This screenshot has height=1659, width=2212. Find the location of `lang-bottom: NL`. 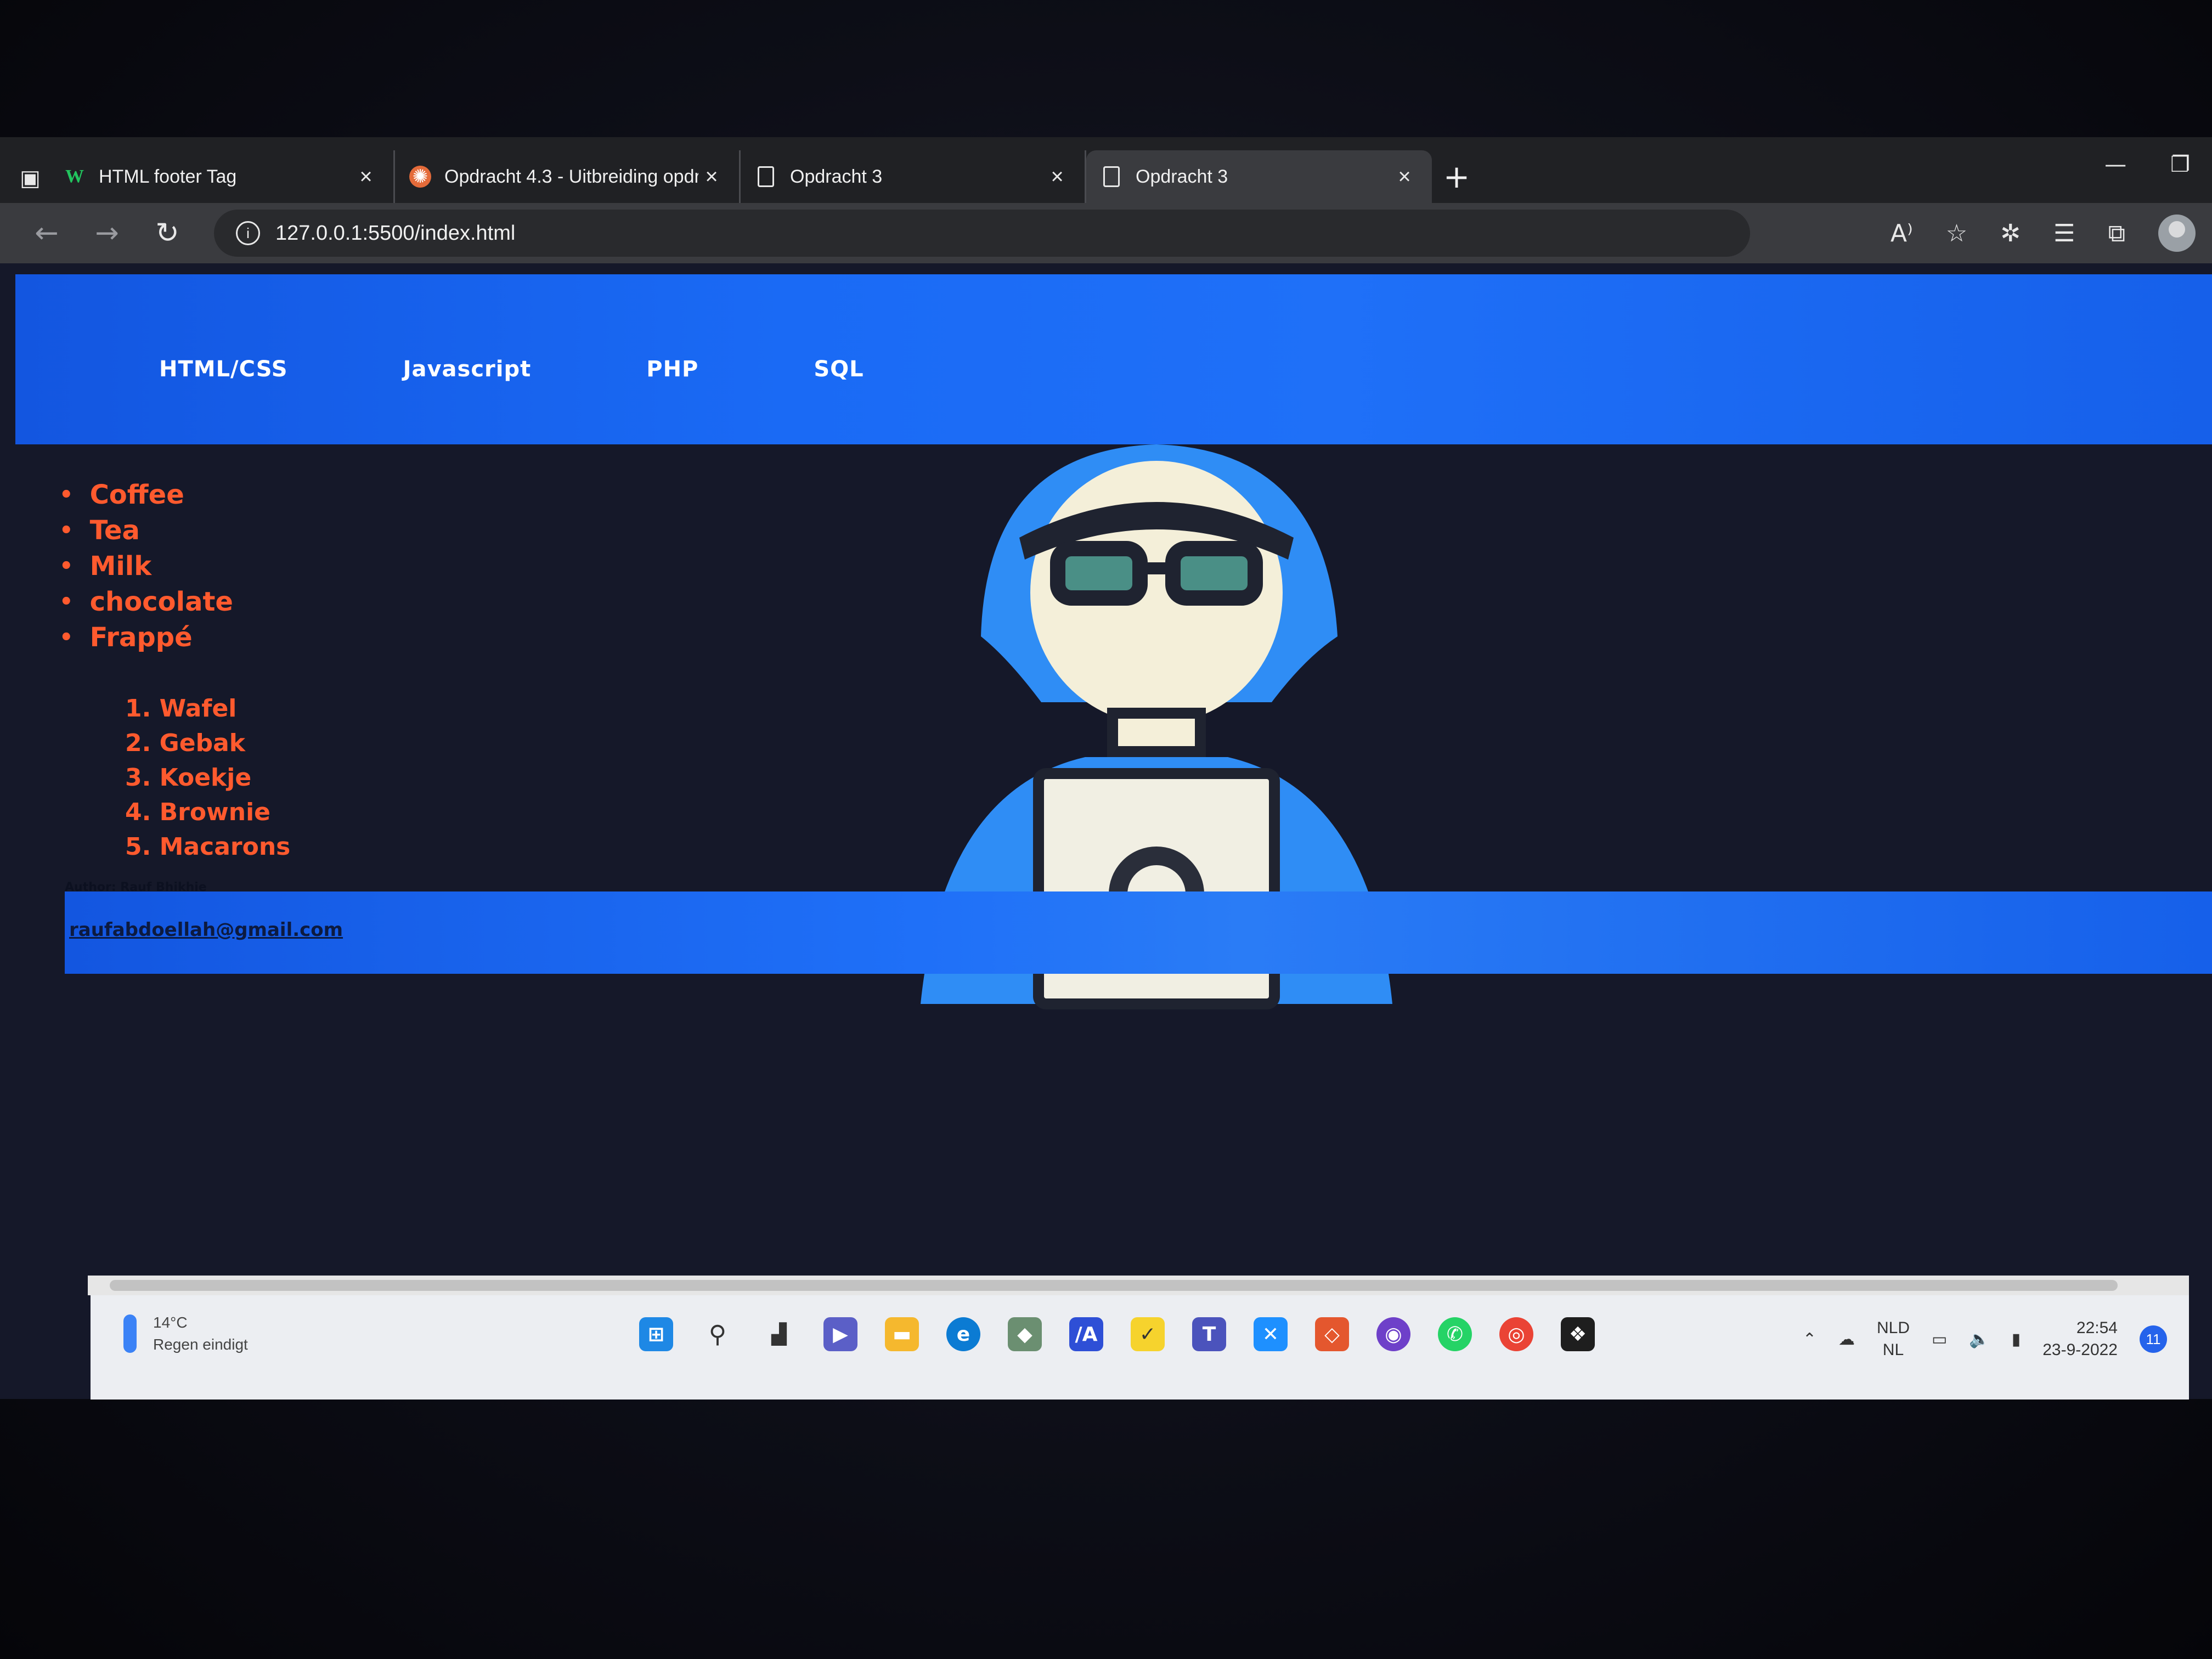

lang-bottom: NL is located at coordinates (1893, 1350).